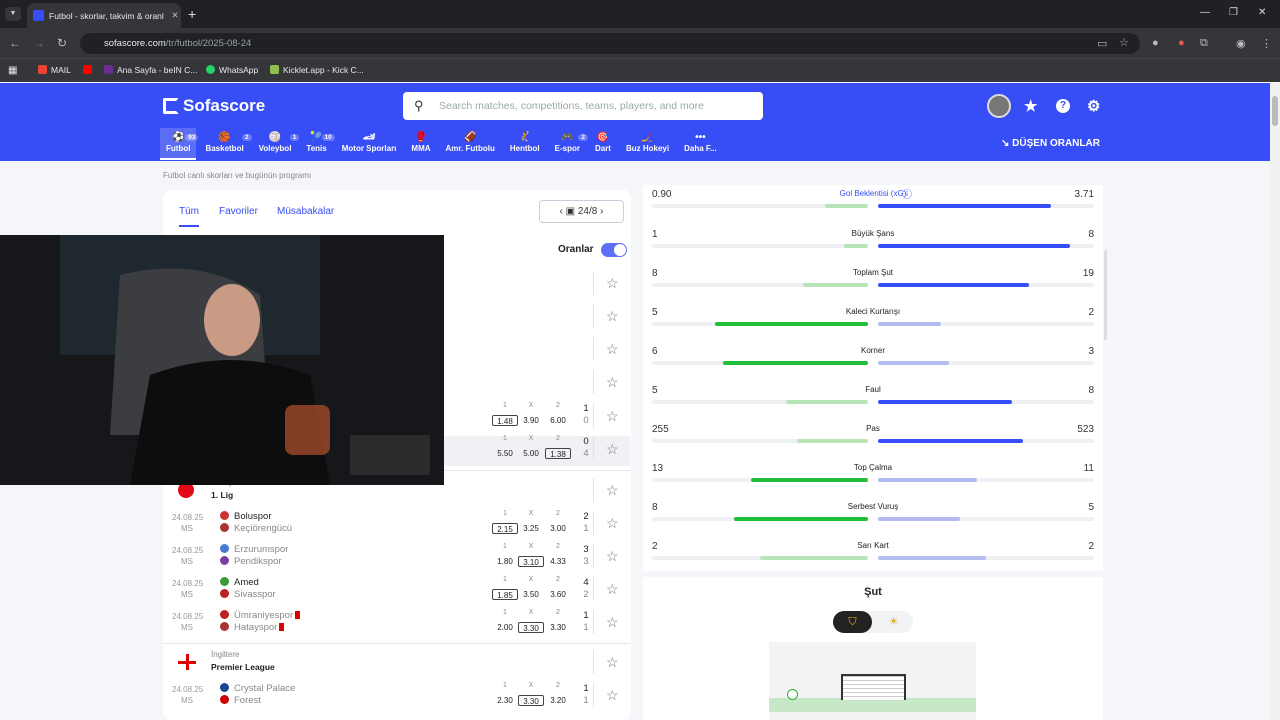  Describe the element at coordinates (568, 144) in the screenshot. I see `sport-tab-8: 🎮 E-spor 2` at that location.